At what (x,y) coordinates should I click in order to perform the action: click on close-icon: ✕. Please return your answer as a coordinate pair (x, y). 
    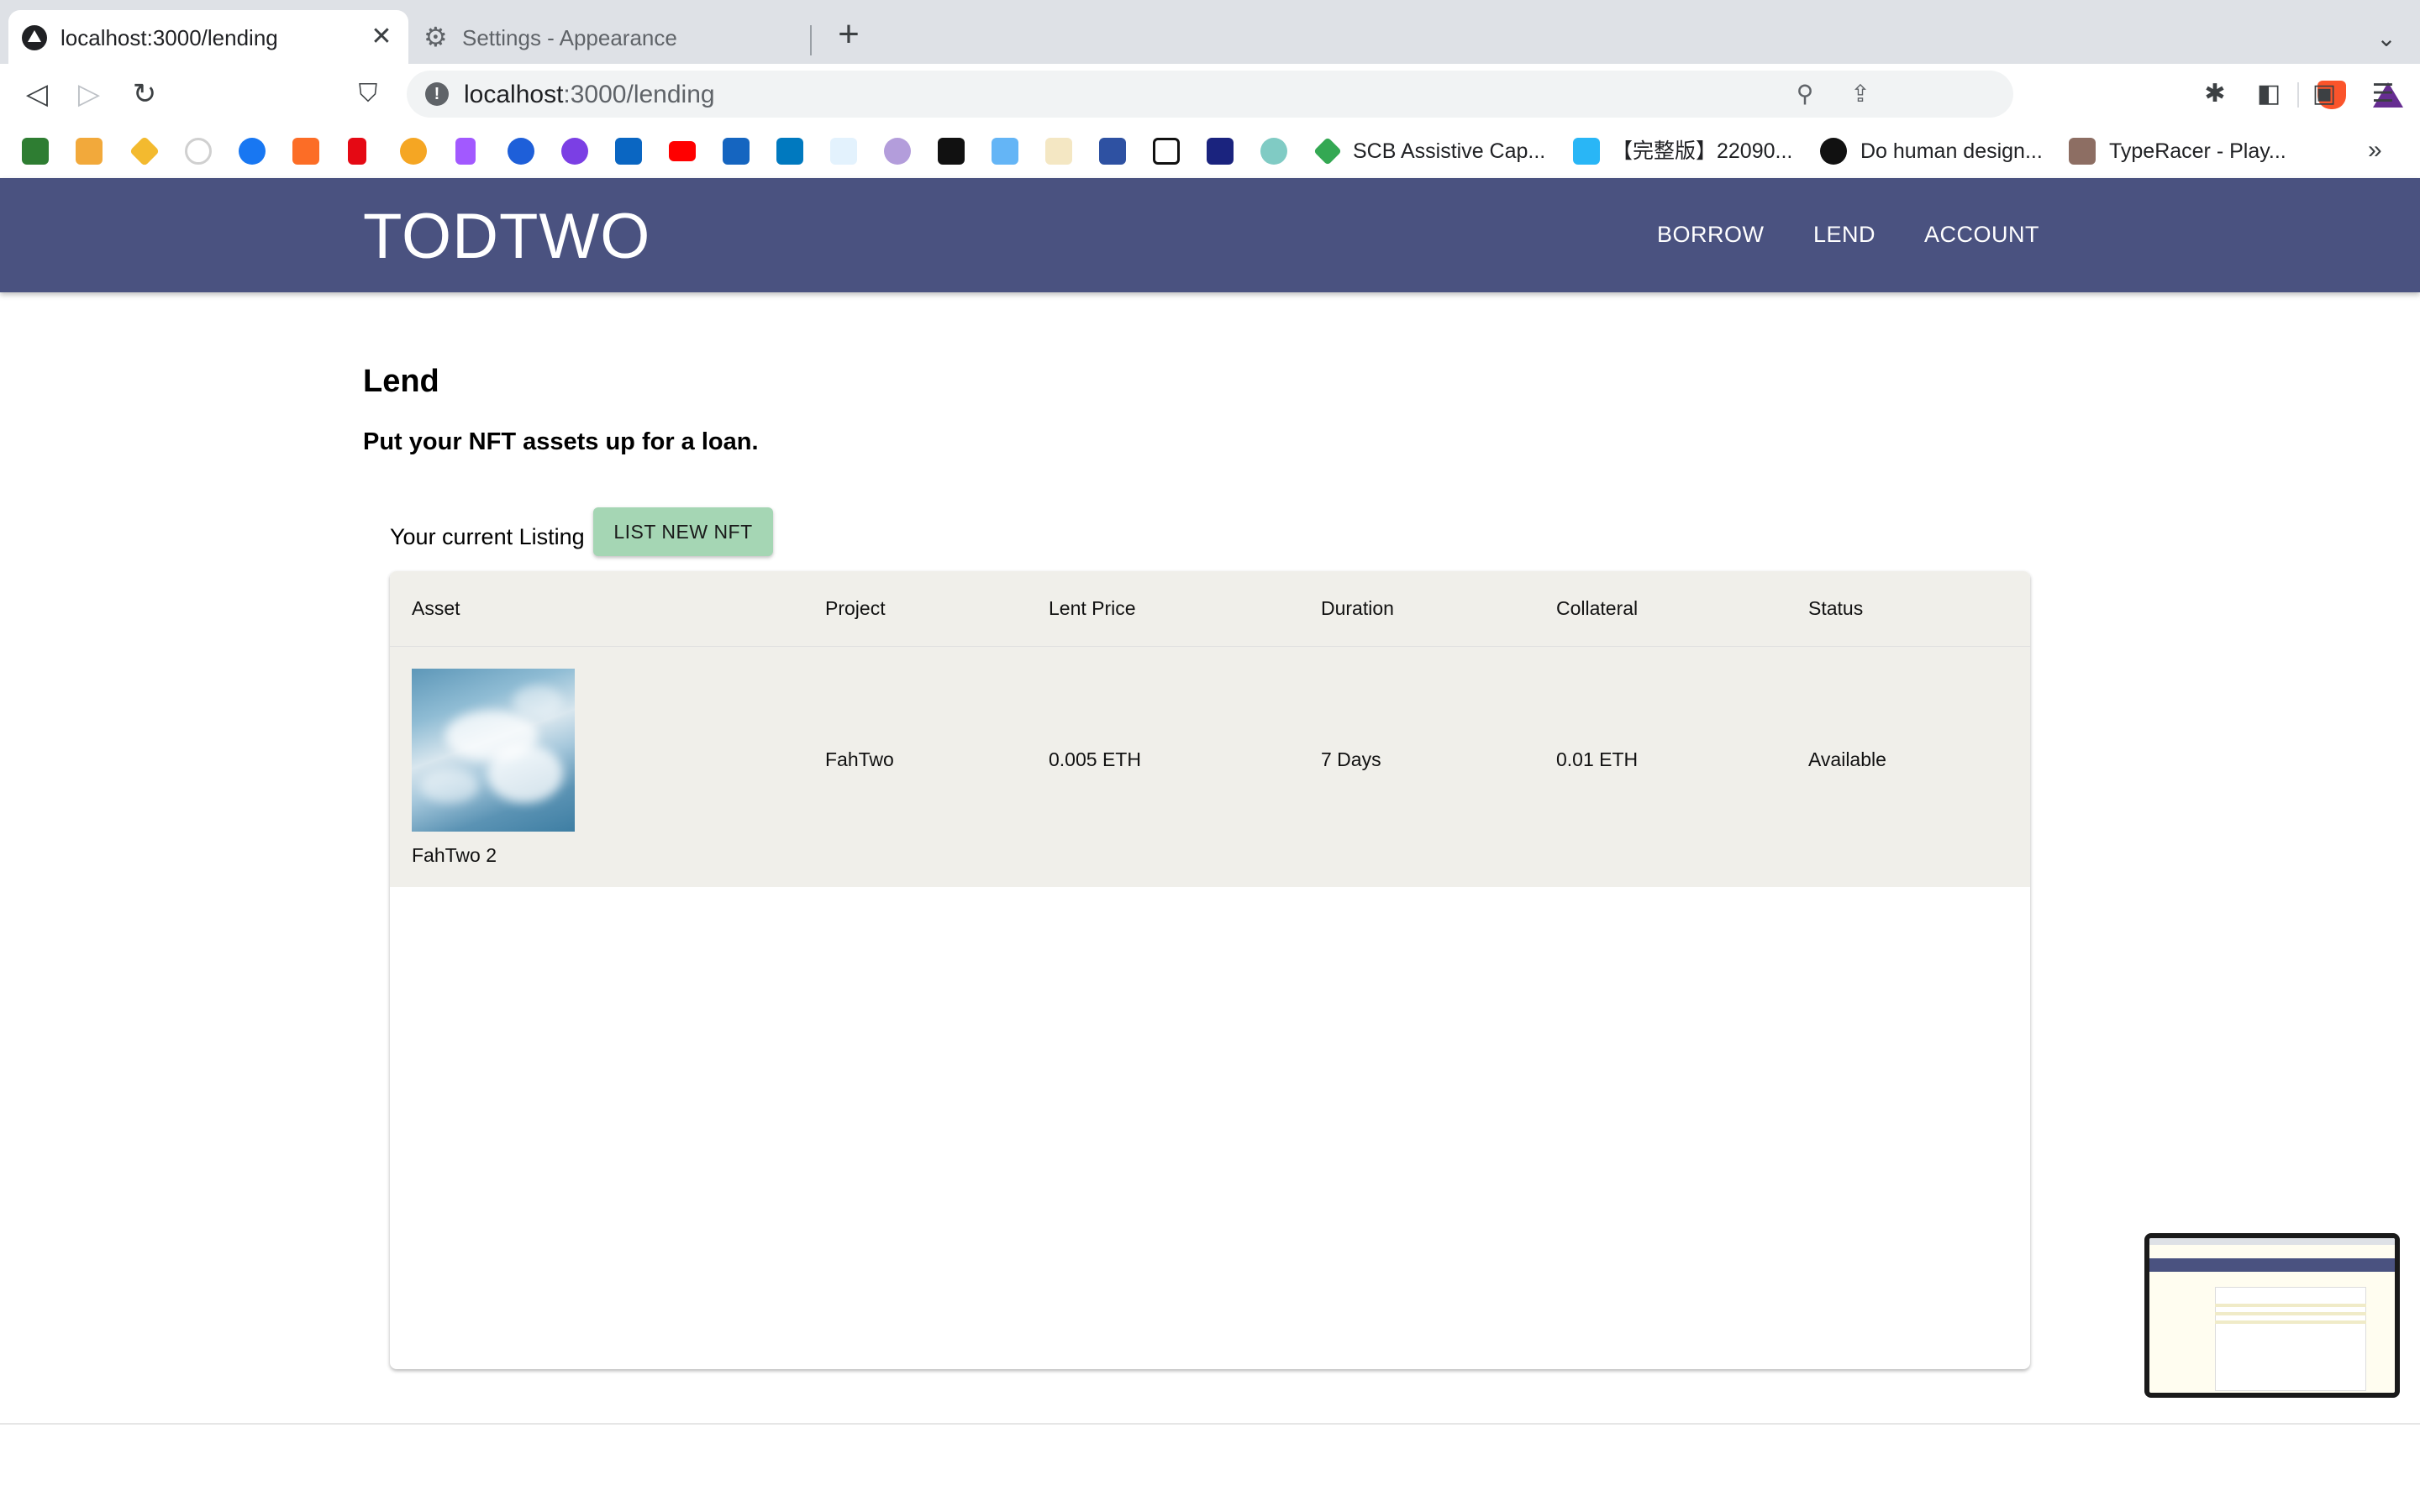
    Looking at the image, I should click on (382, 37).